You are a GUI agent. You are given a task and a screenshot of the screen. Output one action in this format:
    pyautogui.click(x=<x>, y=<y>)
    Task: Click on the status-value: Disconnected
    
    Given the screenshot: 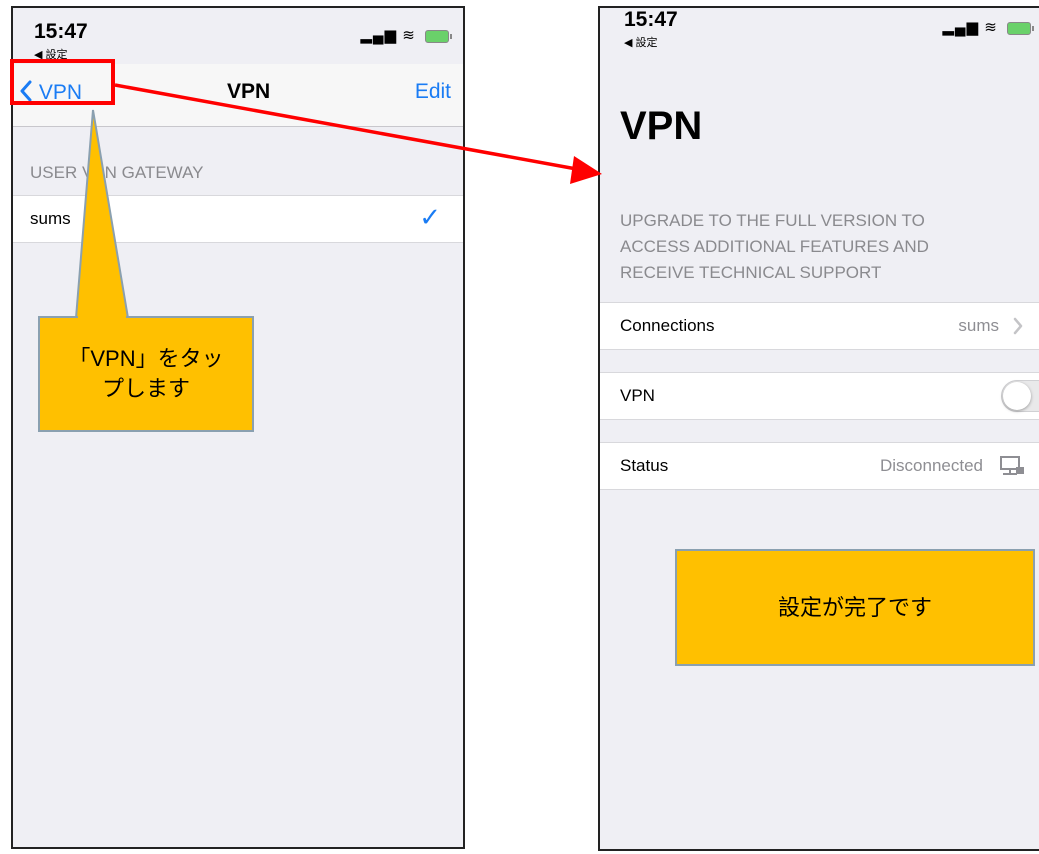 What is the action you would take?
    pyautogui.click(x=931, y=465)
    